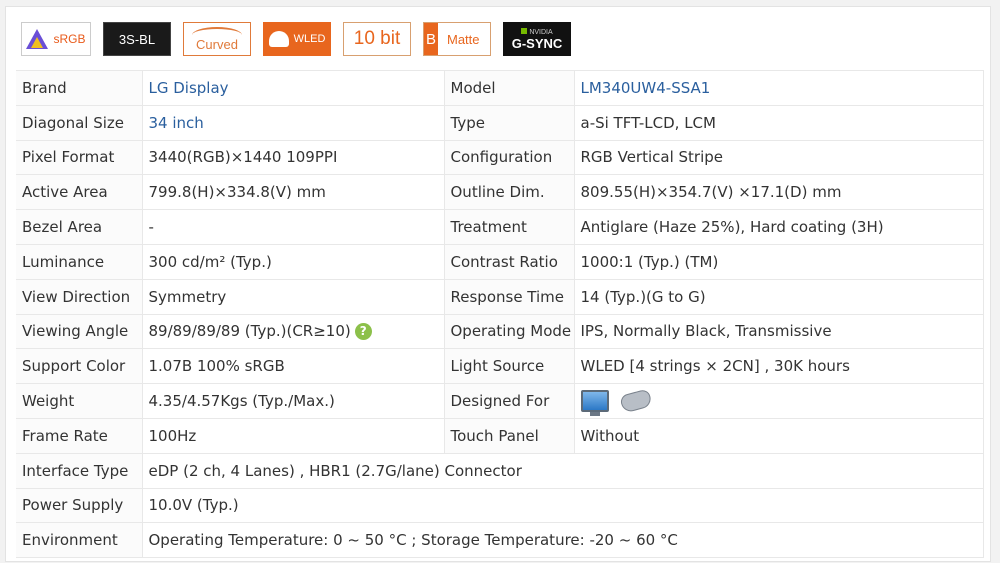  I want to click on spec-label: Designed For, so click(509, 401).